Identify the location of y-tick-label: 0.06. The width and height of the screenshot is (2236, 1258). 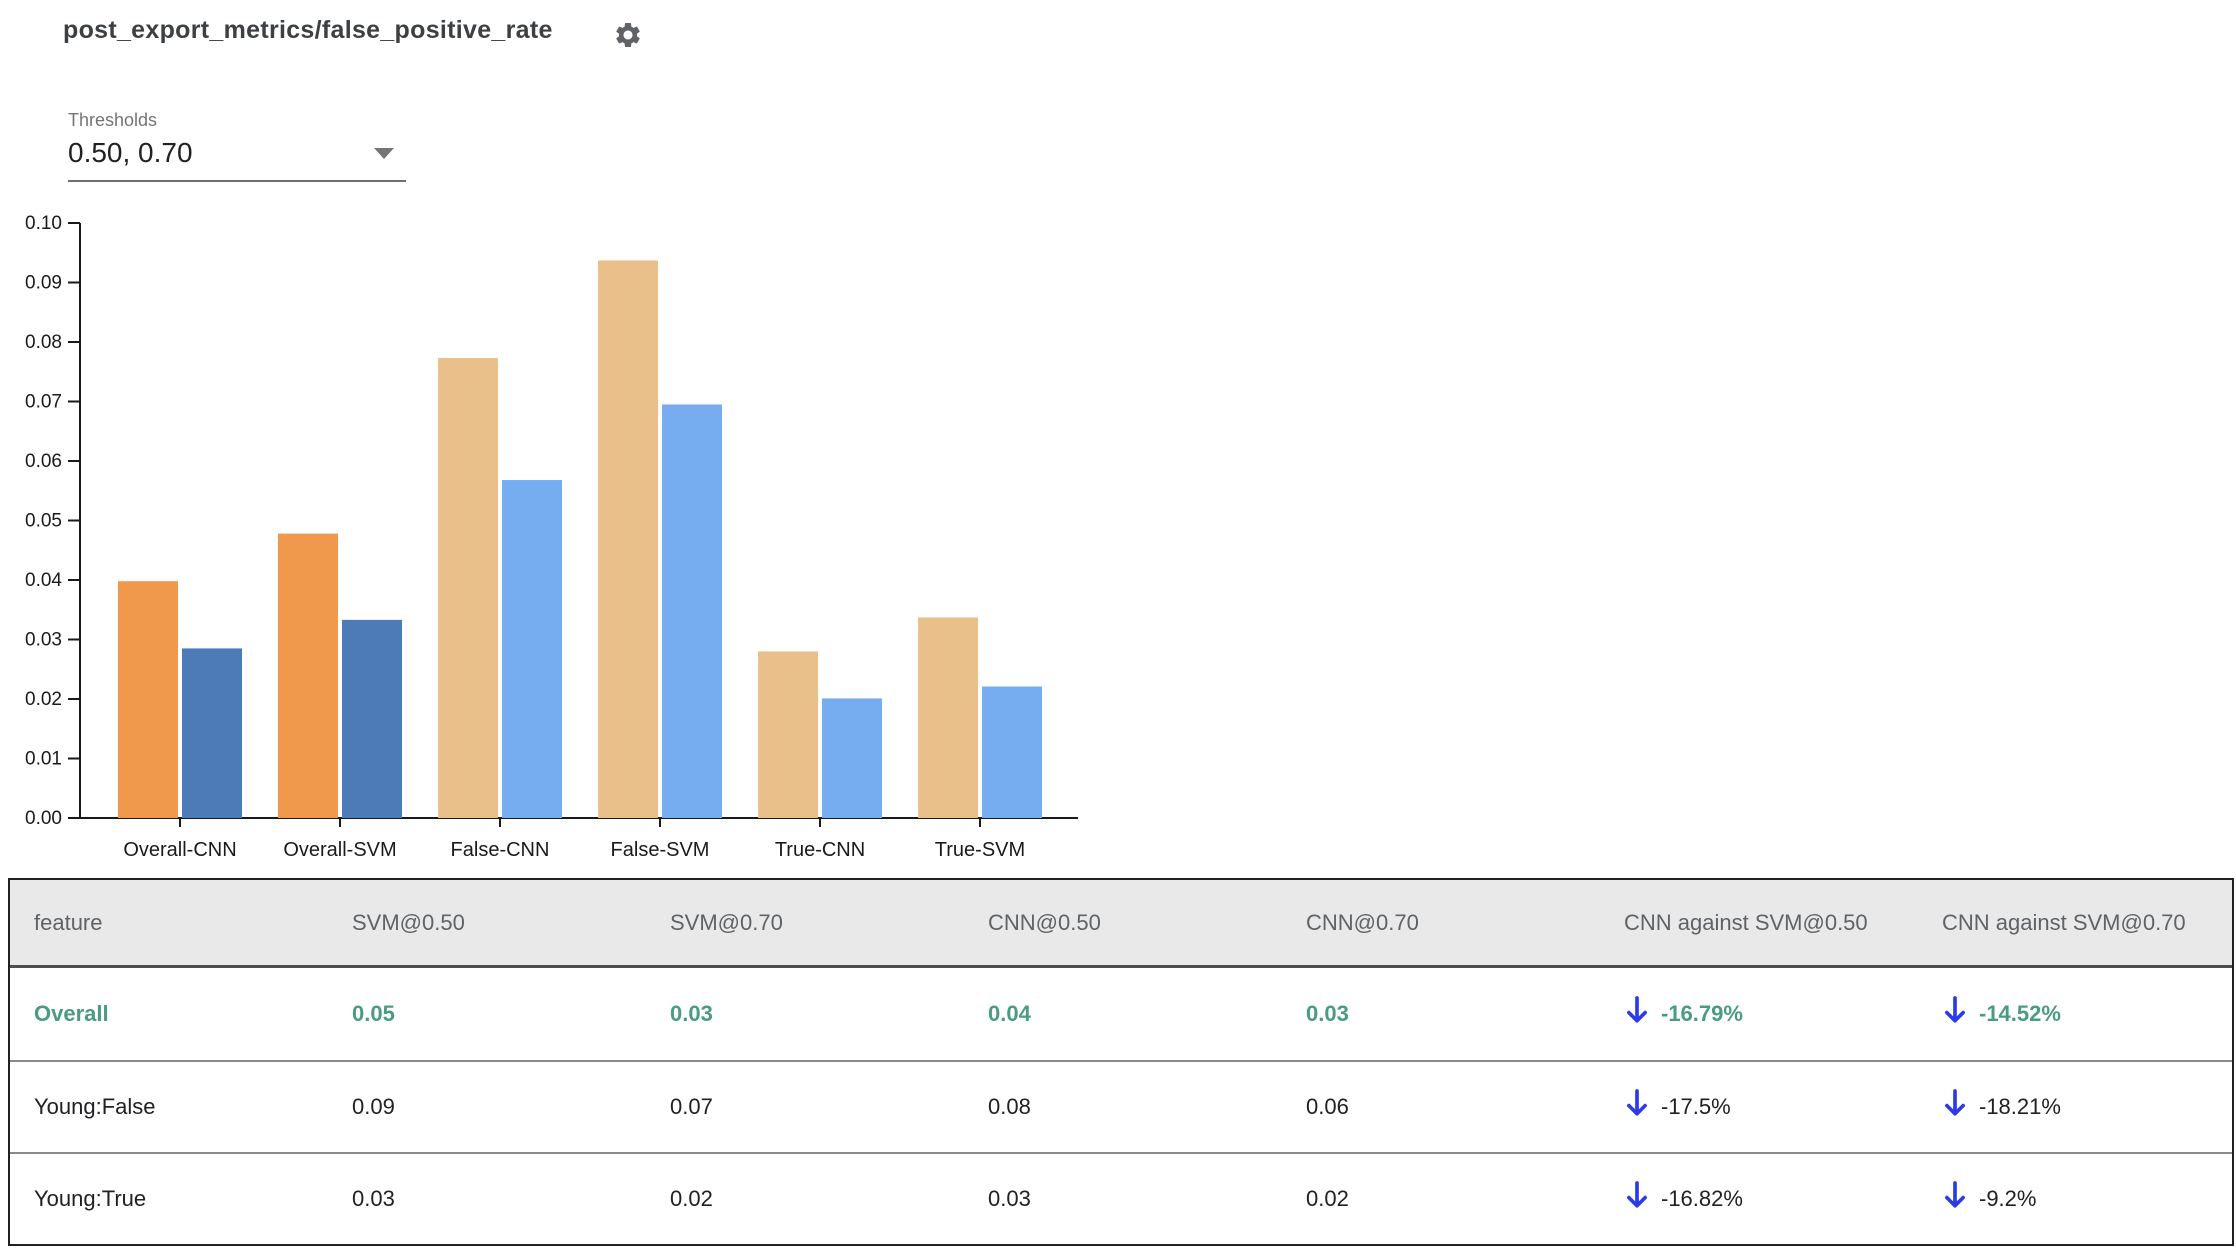
(43, 461).